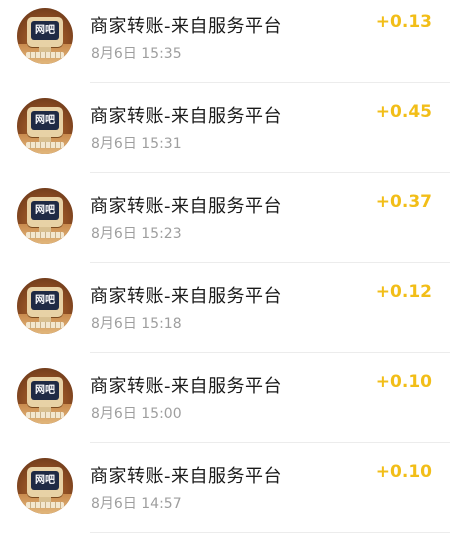 This screenshot has width=450, height=540. I want to click on transaction-time: 8月6日 15:35, so click(136, 54).